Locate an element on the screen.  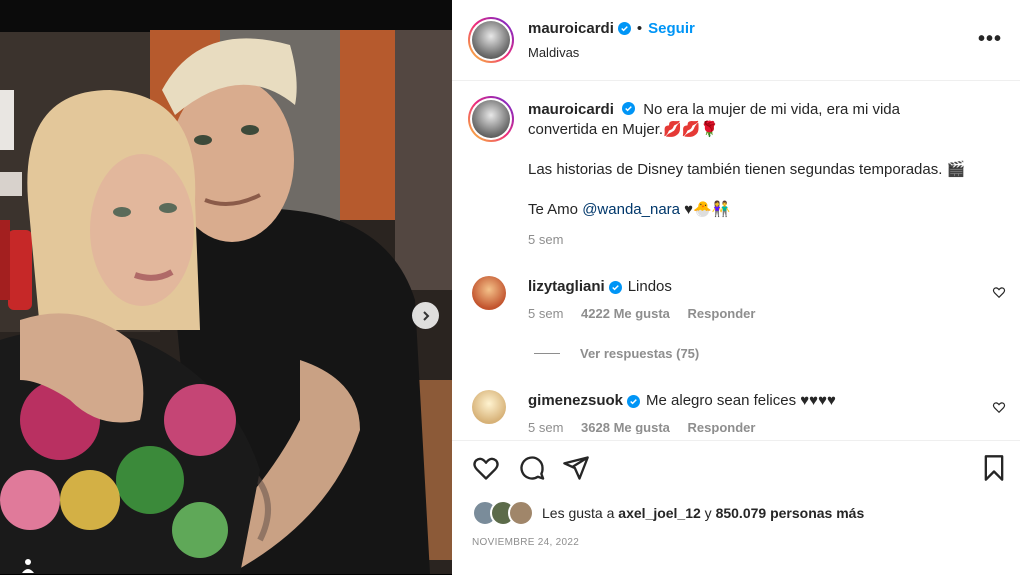
likes-count: 850.079 personas más is located at coordinates (790, 513).